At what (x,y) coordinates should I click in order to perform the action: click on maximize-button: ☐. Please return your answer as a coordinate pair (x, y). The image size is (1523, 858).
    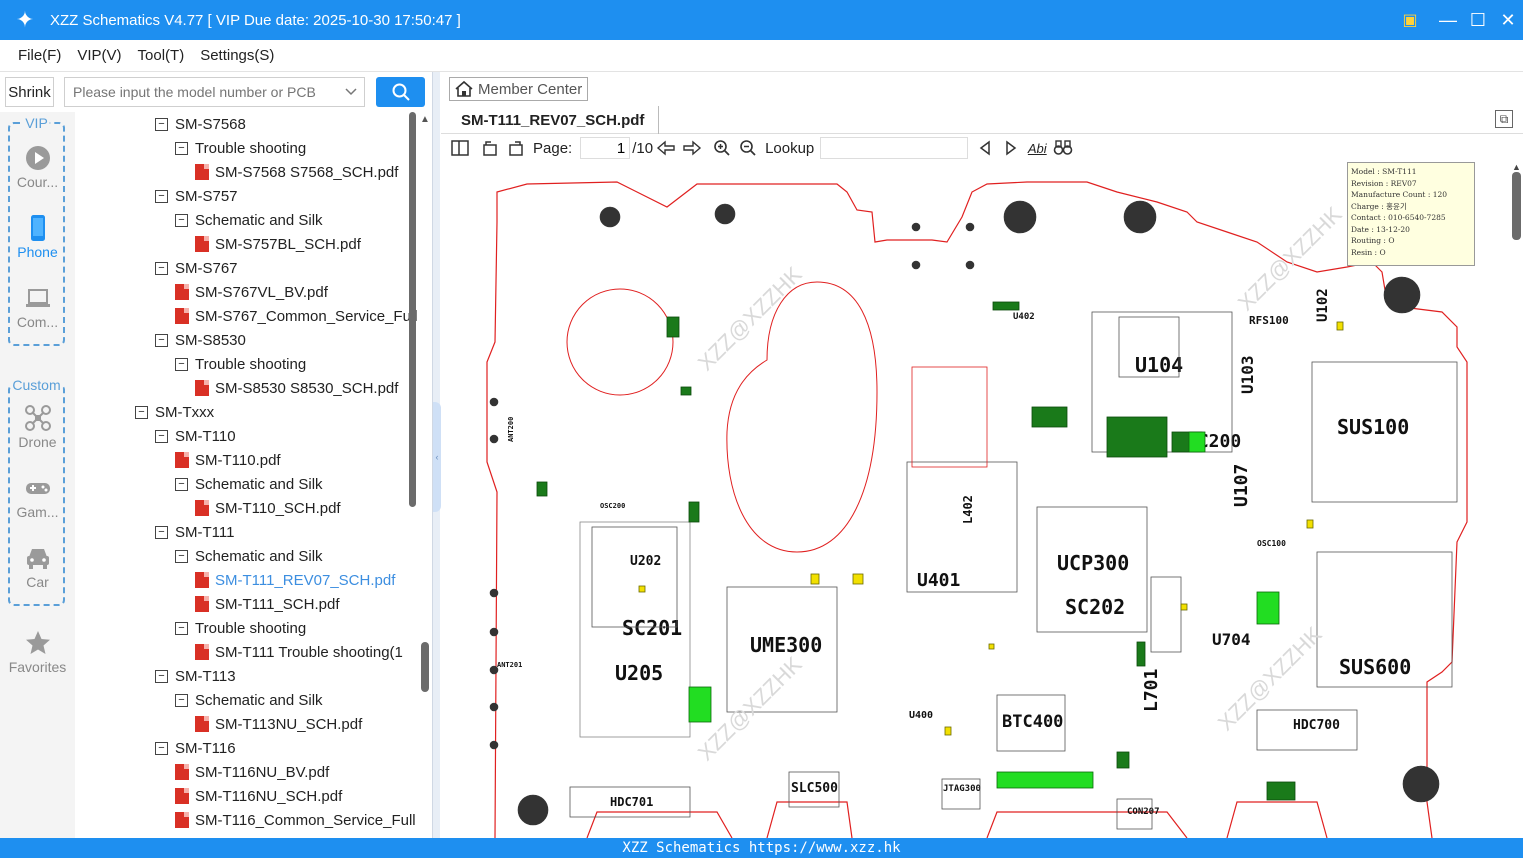
    Looking at the image, I should click on (1478, 20).